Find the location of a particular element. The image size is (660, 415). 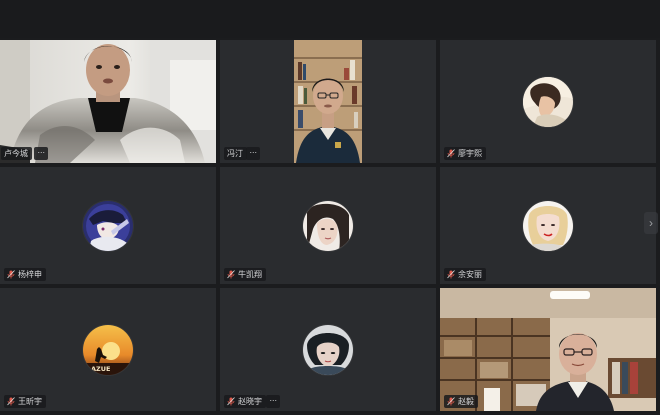

participant-nameplate: 牛凯翔 is located at coordinates (245, 274).